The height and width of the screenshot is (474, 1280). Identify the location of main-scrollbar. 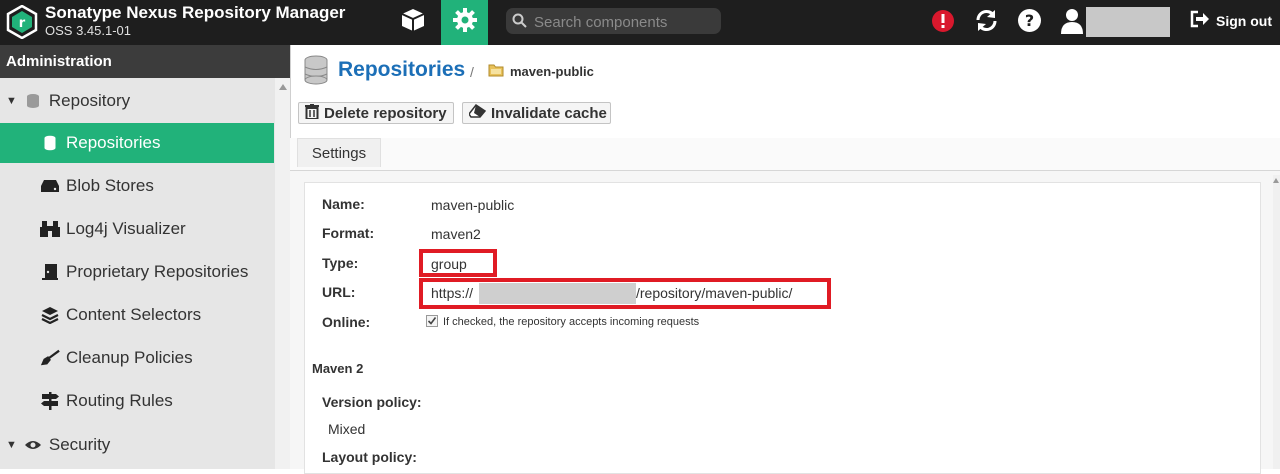
(1276, 322).